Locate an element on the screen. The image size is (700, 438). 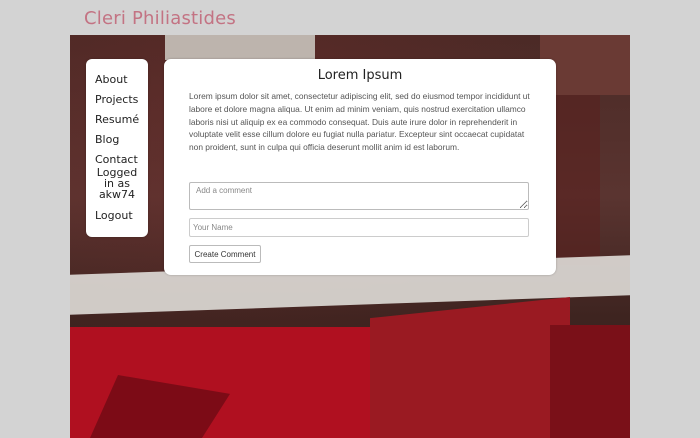
site-title: Cleri Philiastides is located at coordinates (160, 18).